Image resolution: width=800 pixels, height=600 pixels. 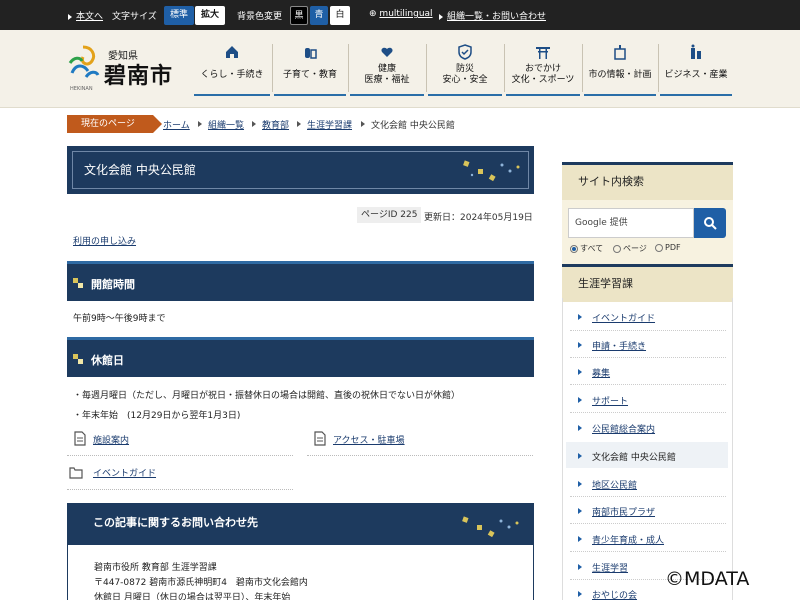 I want to click on breadcrumb-education: 教育部, so click(x=275, y=124).